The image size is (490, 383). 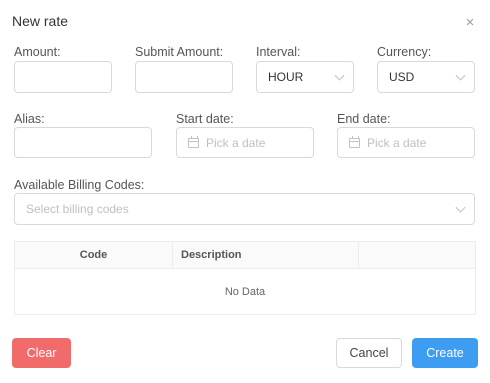 I want to click on interval-value: HOUR, so click(x=286, y=77).